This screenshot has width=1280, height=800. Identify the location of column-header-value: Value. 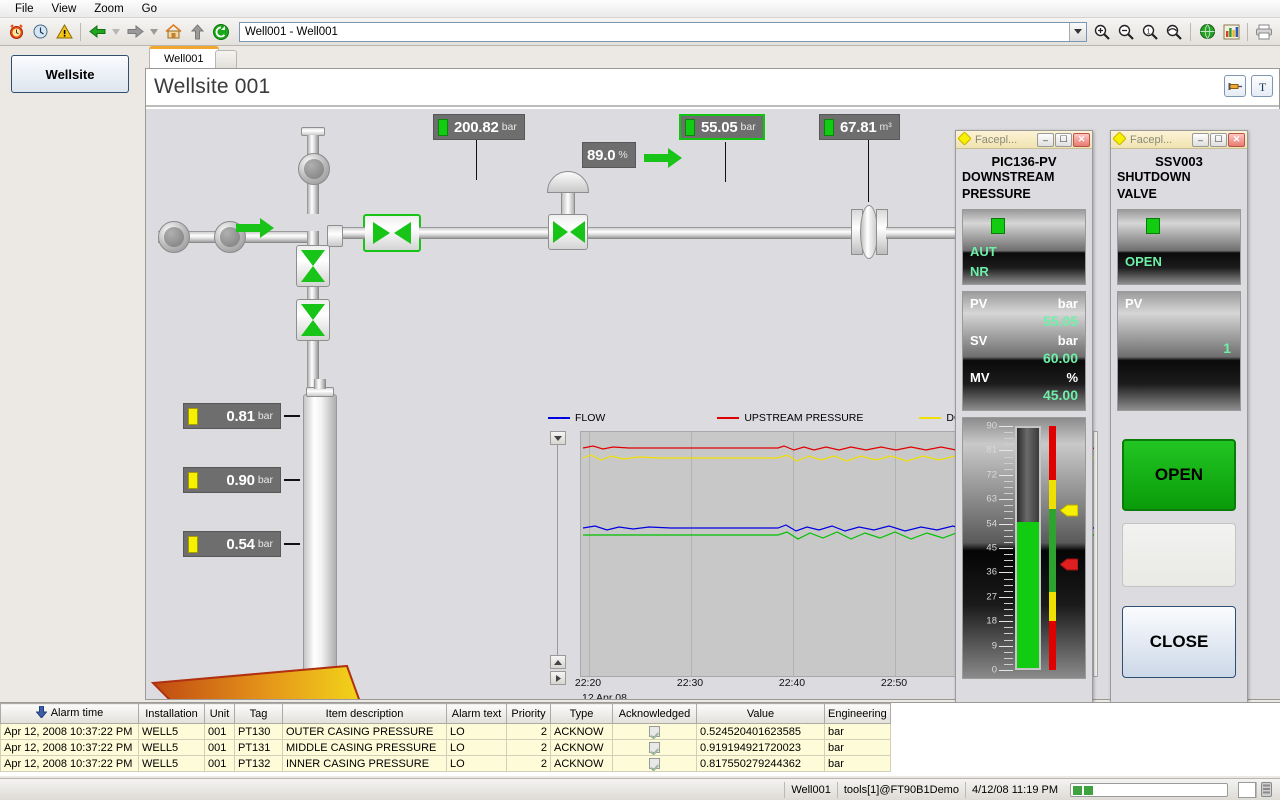
(760, 713).